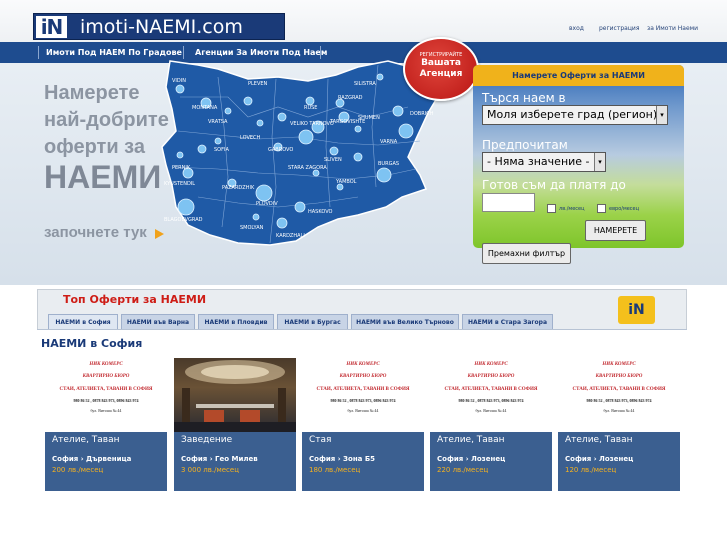  What do you see at coordinates (307, 168) in the screenshot?
I see `city-label-stara-zagora: STARA ZAGORA` at bounding box center [307, 168].